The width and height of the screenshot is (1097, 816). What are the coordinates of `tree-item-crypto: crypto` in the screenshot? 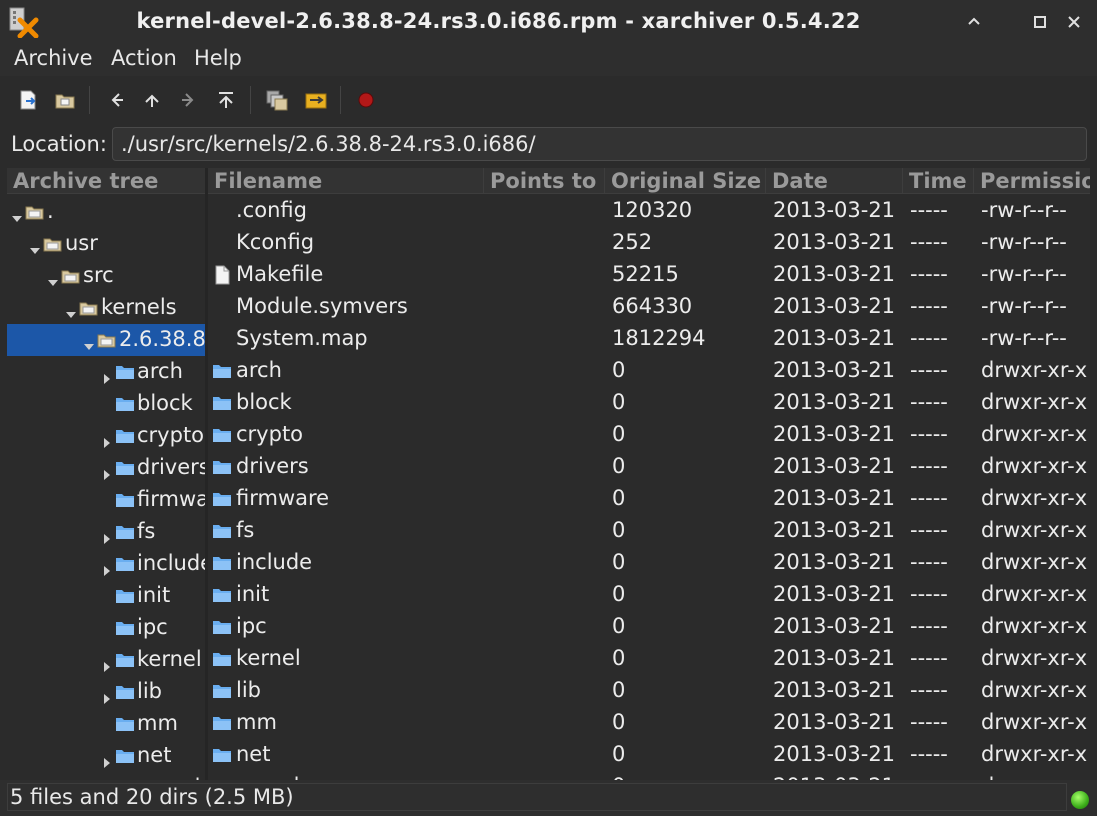 It's located at (106, 436).